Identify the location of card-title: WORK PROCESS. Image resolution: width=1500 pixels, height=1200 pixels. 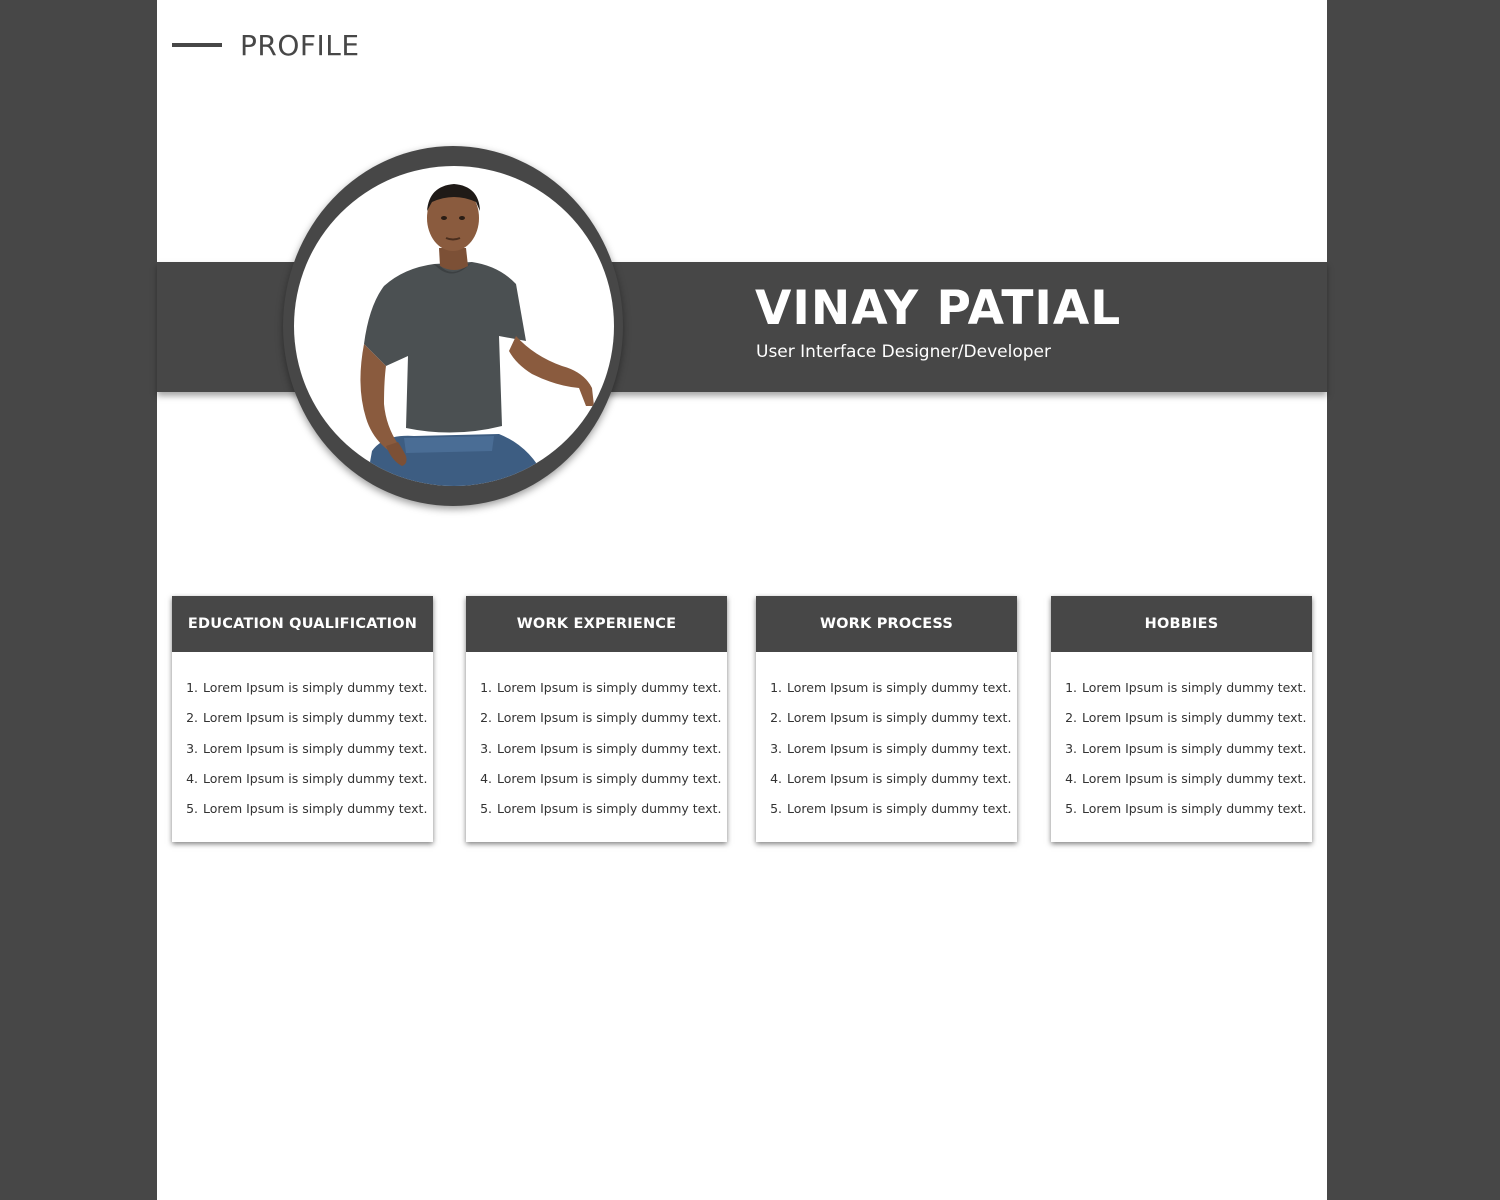
(886, 624).